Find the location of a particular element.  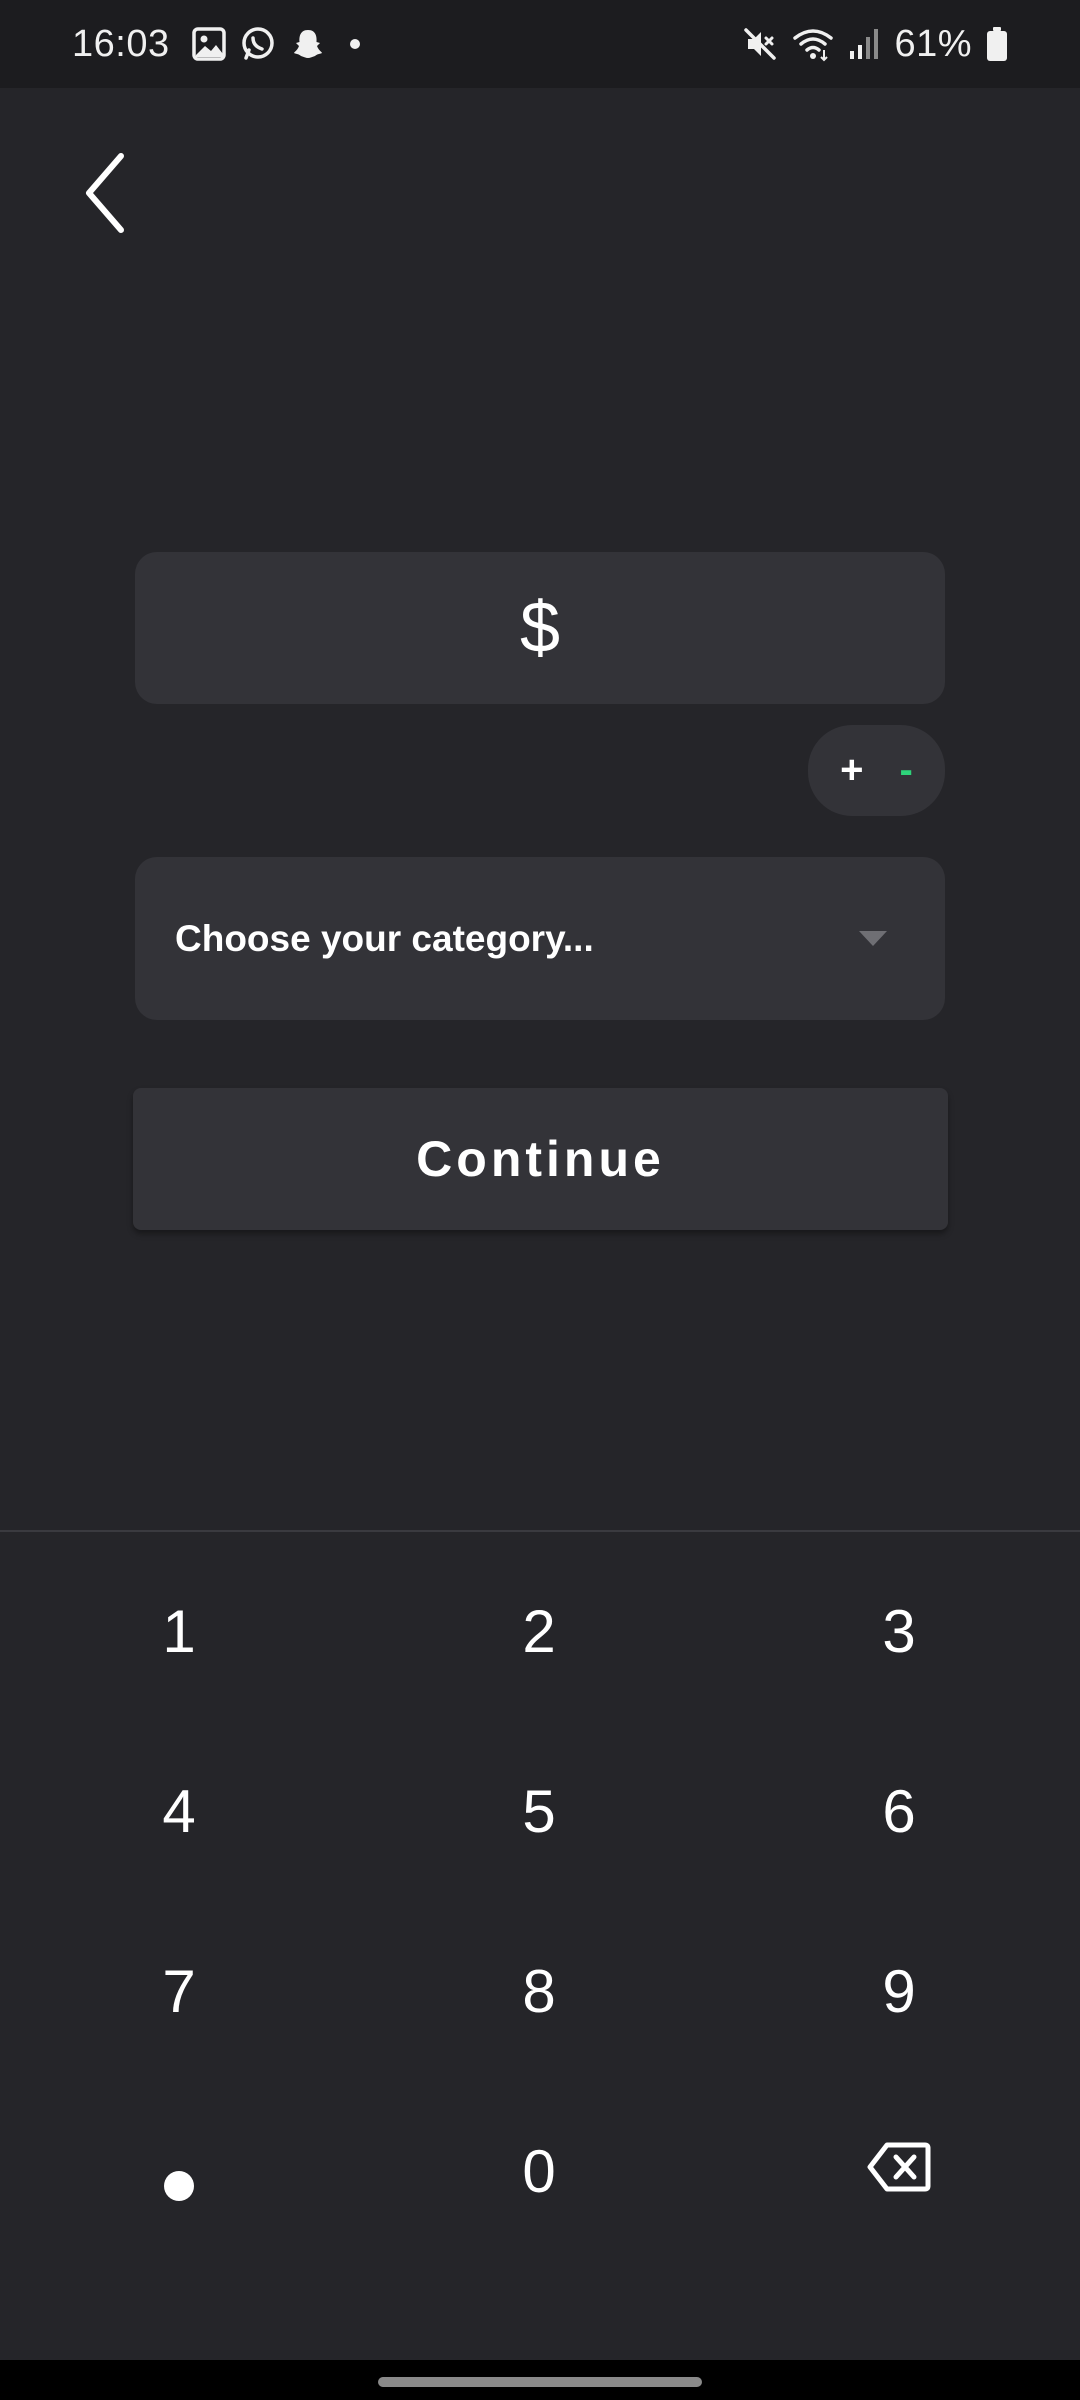

amount-input: $ is located at coordinates (540, 628).